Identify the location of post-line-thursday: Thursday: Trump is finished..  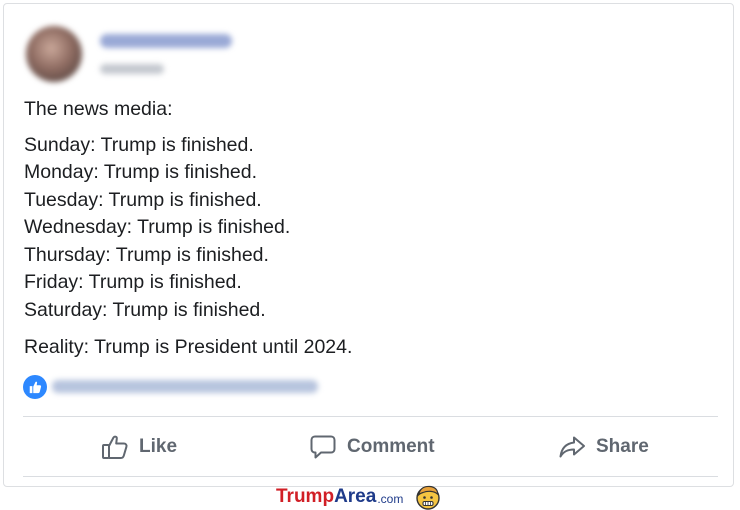
(146, 254).